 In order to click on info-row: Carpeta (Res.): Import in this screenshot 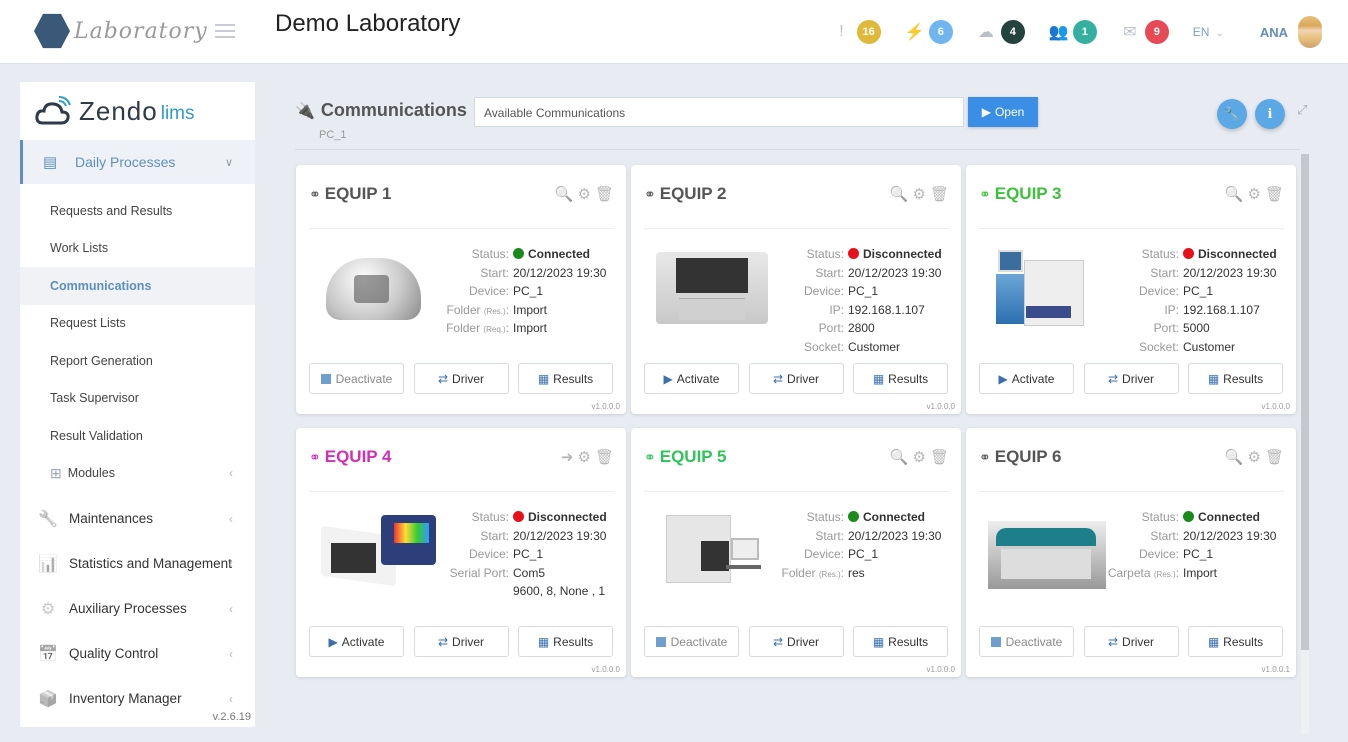, I will do `click(1191, 573)`.